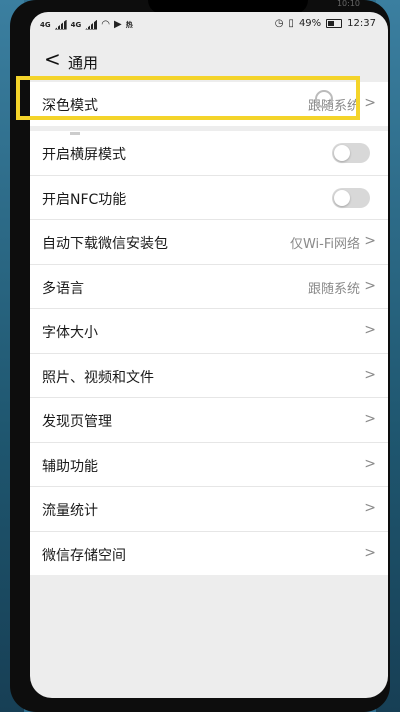 The width and height of the screenshot is (400, 712). I want to click on signal-label-2: 4G, so click(76, 24).